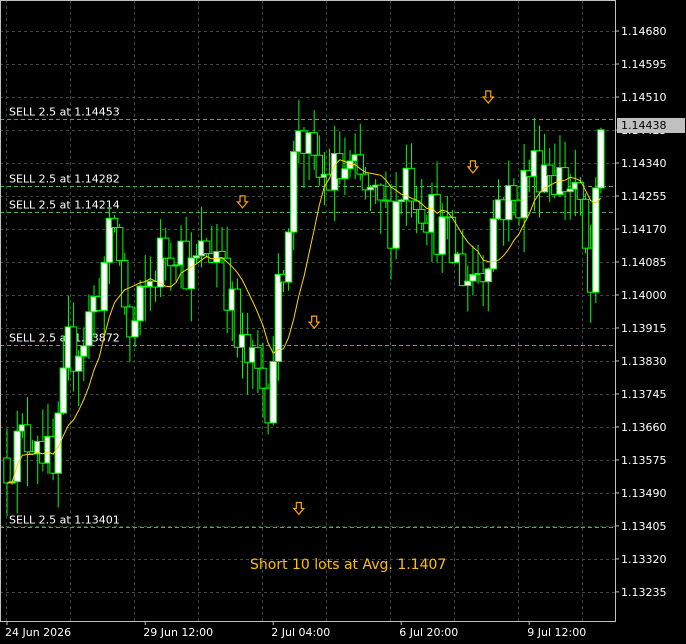  Describe the element at coordinates (64, 179) in the screenshot. I see `order-label: SELL 2.5 at 1.14282` at that location.